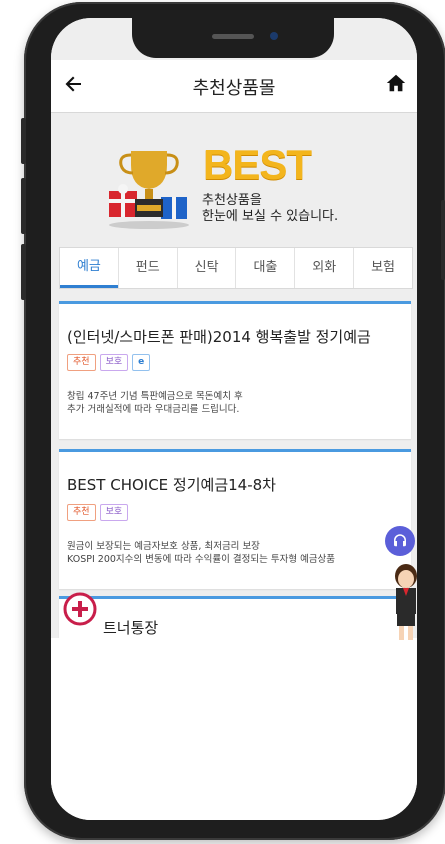 The height and width of the screenshot is (844, 445). I want to click on mute-switch, so click(23, 141).